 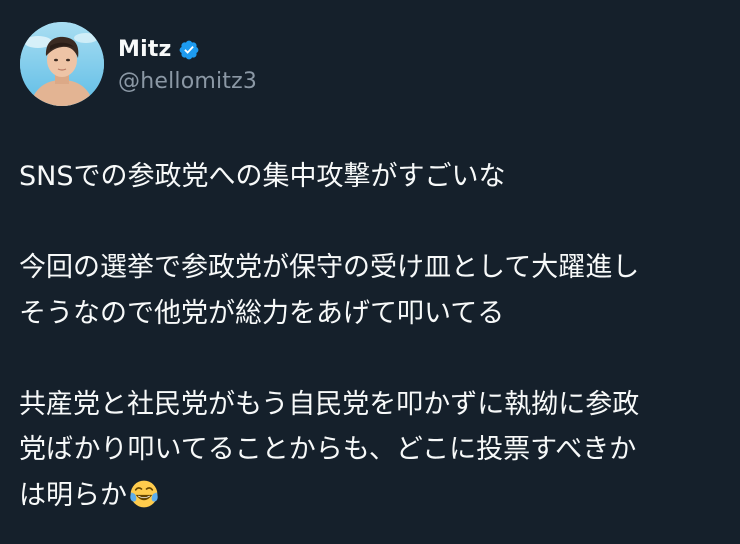 What do you see at coordinates (262, 313) in the screenshot?
I see `tweet-line: そうなので他党が総力をあげて叩いてる` at bounding box center [262, 313].